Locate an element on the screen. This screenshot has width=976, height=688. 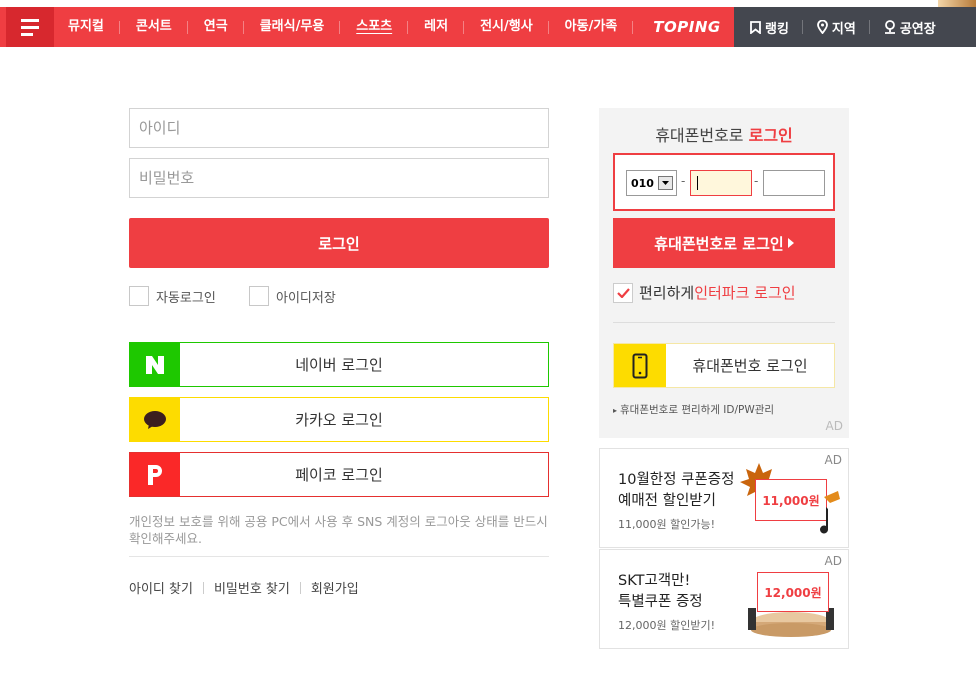
login-divider is located at coordinates (339, 556).